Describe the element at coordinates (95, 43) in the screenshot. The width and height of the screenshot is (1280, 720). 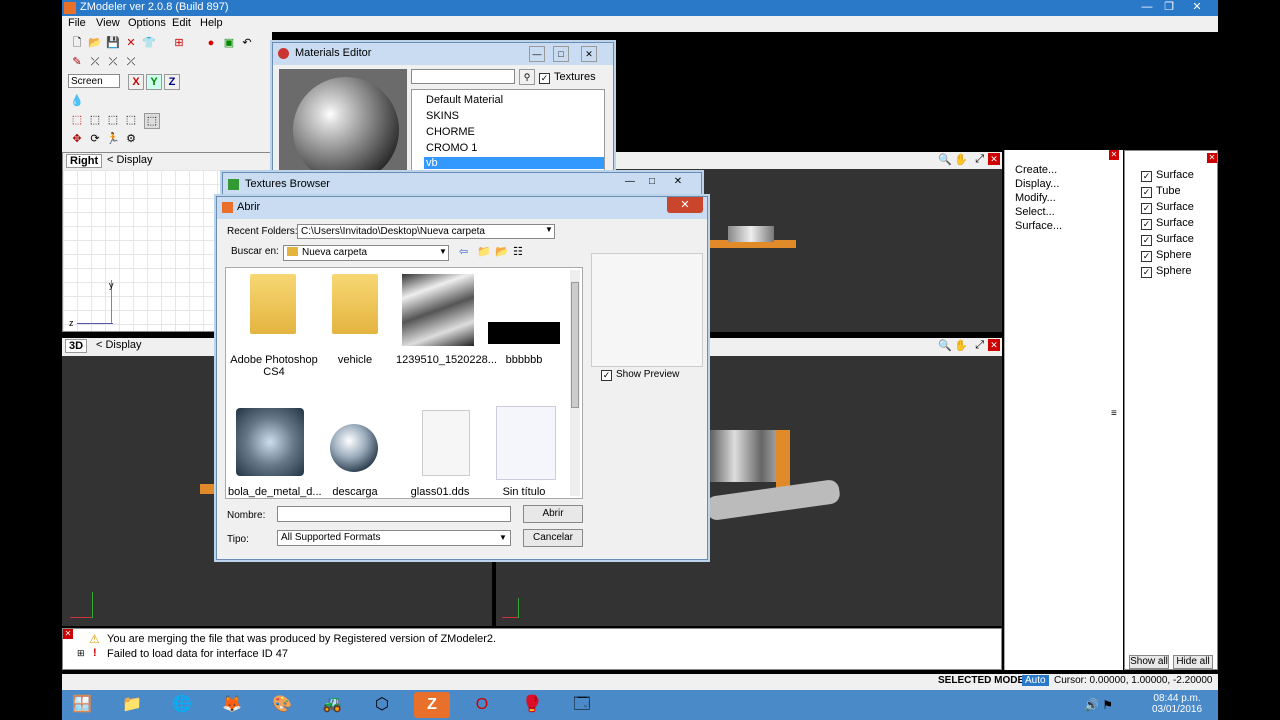
I see `open-file-icon: 📂` at that location.